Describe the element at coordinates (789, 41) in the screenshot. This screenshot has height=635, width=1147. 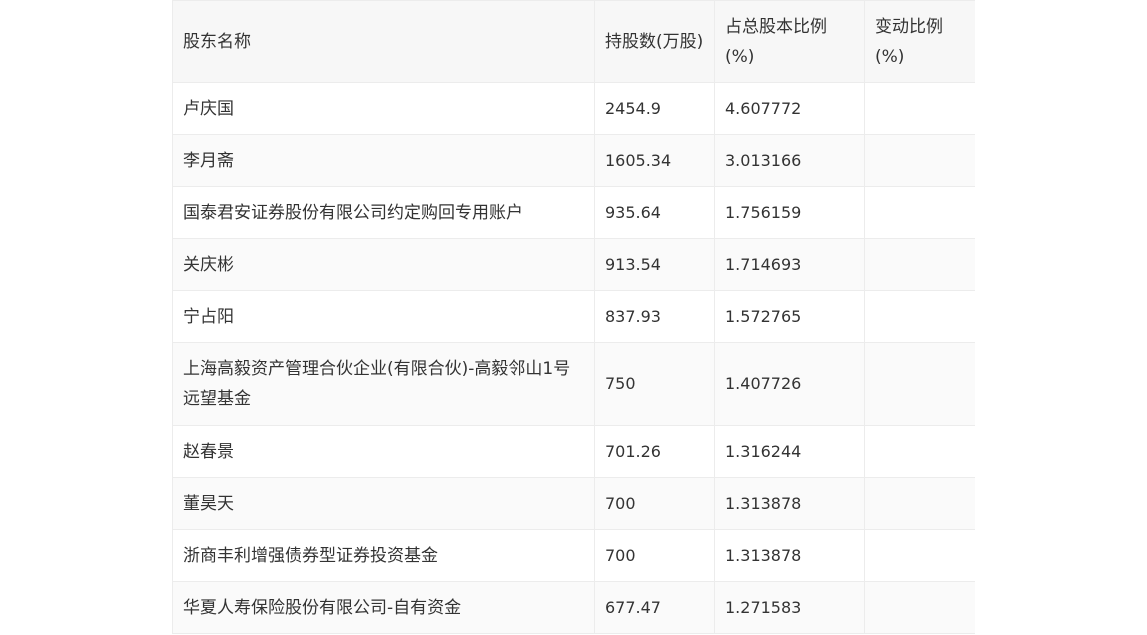
I see `column-header-ratio: 占总股本比例(%)` at that location.